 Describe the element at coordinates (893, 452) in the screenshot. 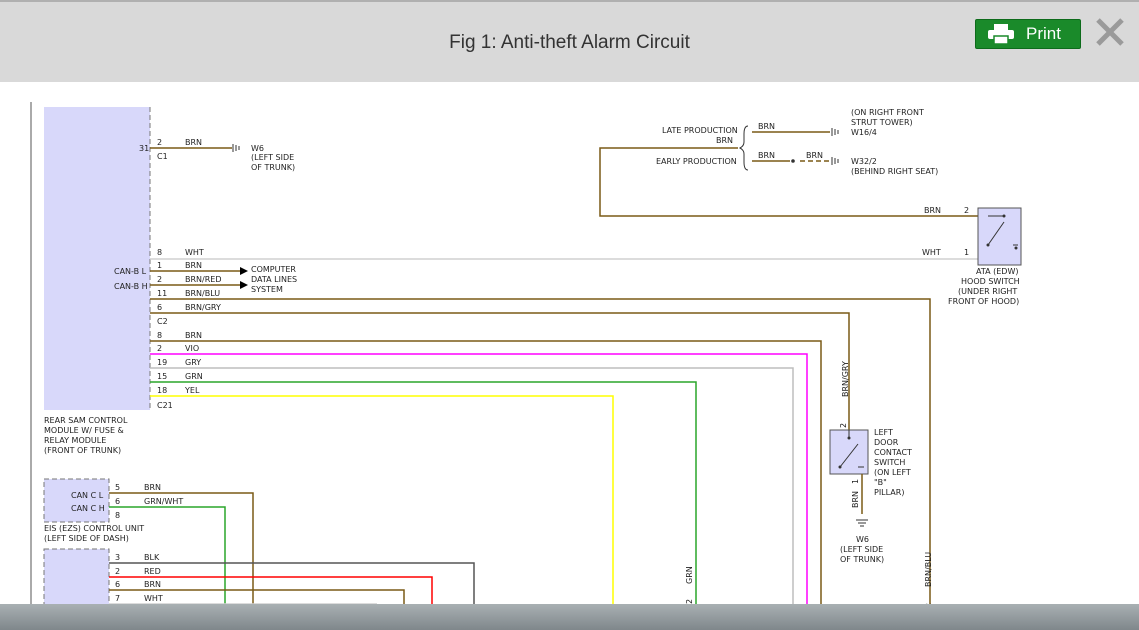

I see `door-switch-label: CONTACT` at that location.